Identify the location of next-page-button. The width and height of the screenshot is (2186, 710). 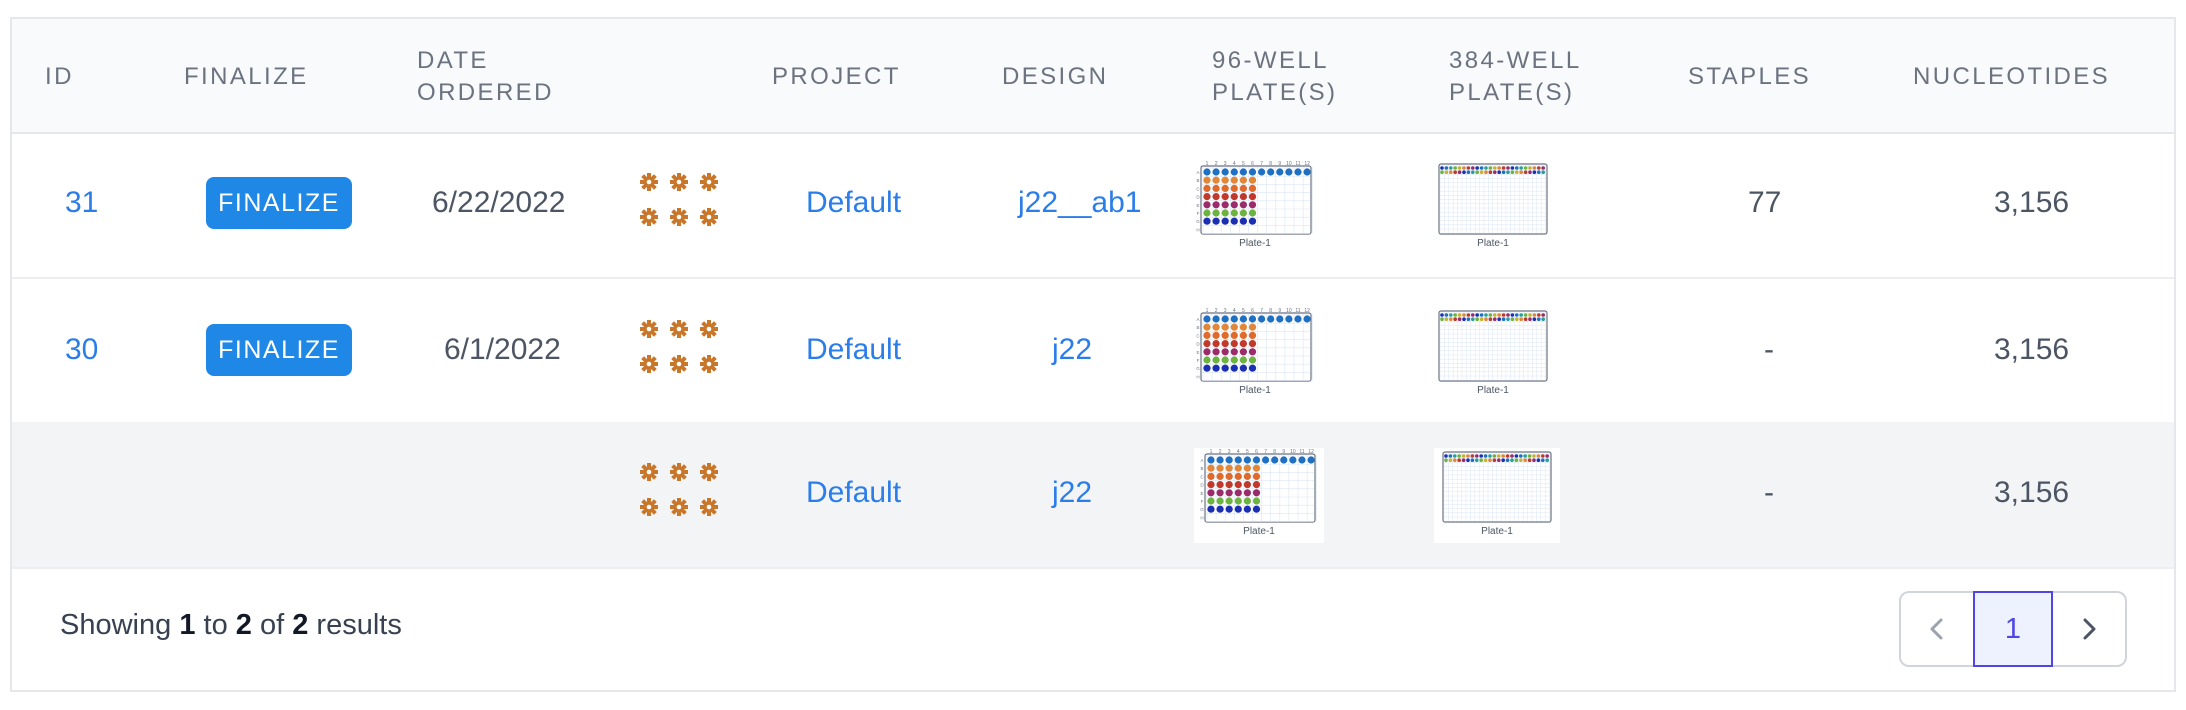
(2089, 629).